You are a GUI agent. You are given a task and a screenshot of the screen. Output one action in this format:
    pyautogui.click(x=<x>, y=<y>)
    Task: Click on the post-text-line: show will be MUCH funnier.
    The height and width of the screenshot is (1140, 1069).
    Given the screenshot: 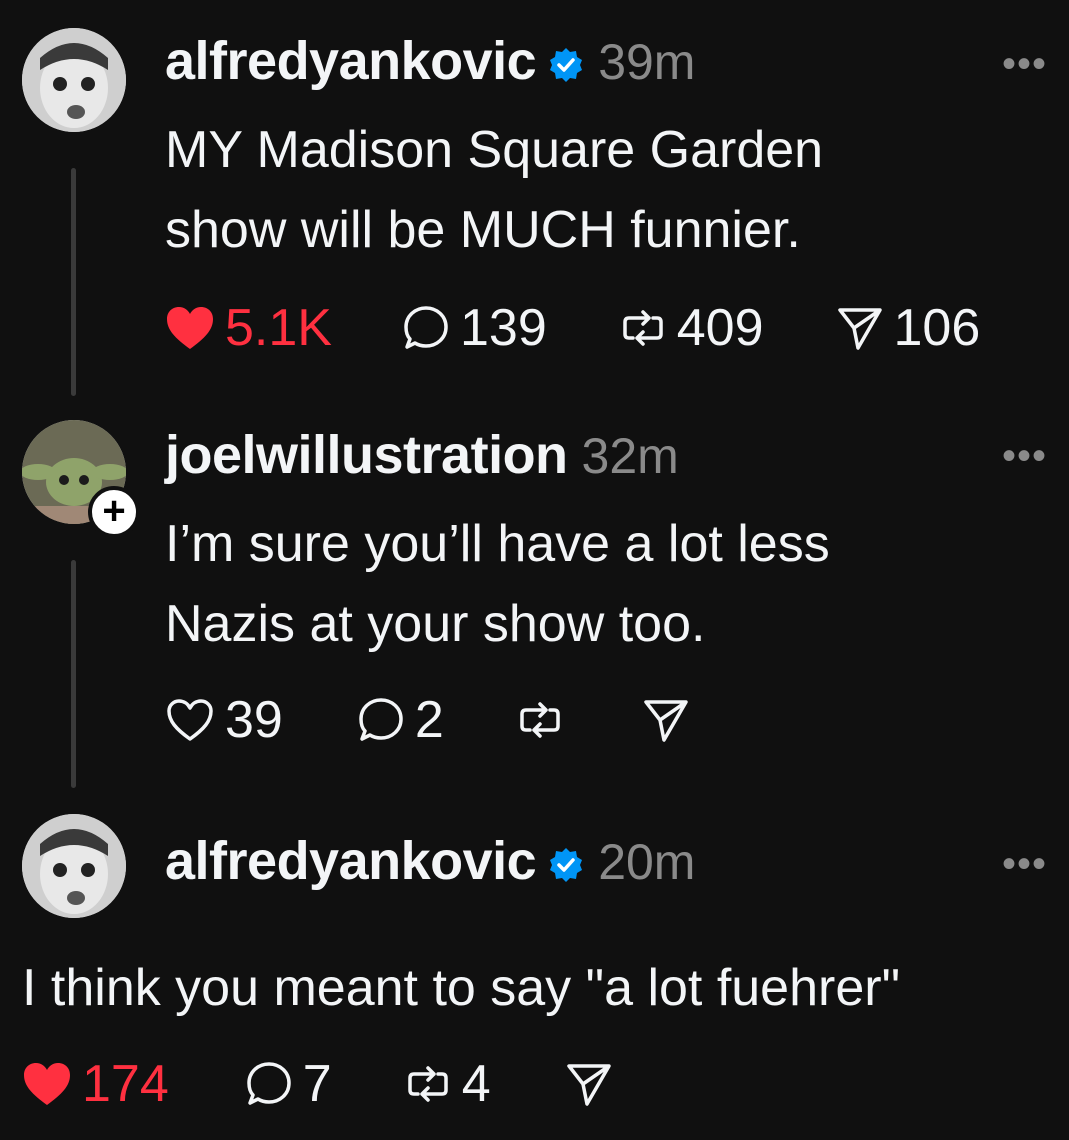 What is the action you would take?
    pyautogui.click(x=483, y=230)
    